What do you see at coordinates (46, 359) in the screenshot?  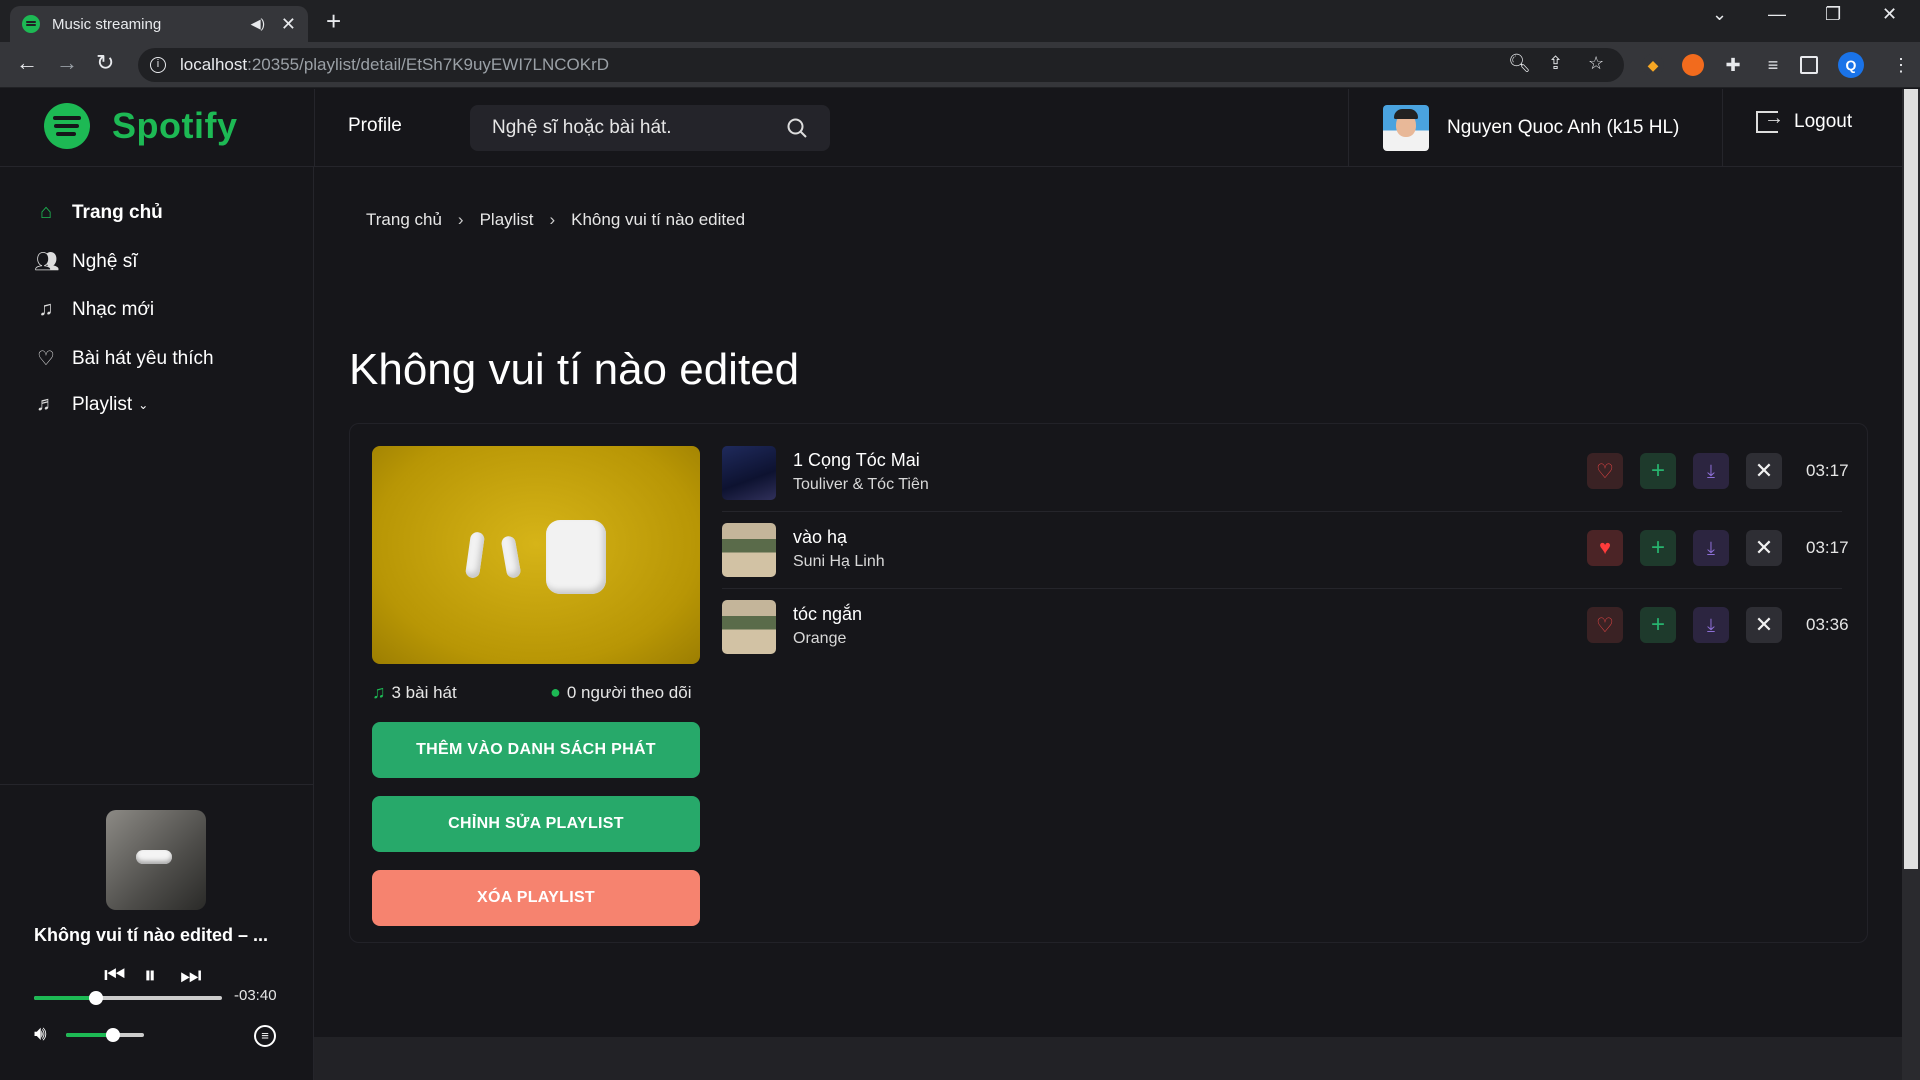 I see `heart-icon: ♡` at bounding box center [46, 359].